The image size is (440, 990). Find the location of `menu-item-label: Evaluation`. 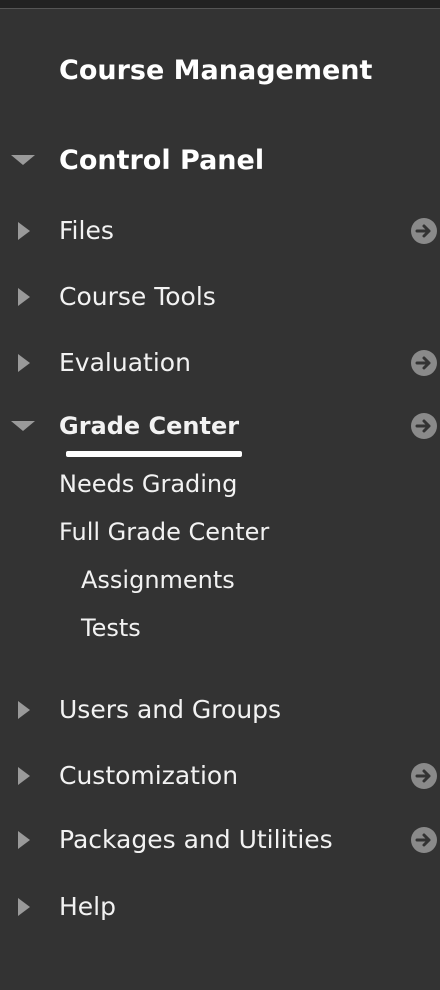

menu-item-label: Evaluation is located at coordinates (125, 362).